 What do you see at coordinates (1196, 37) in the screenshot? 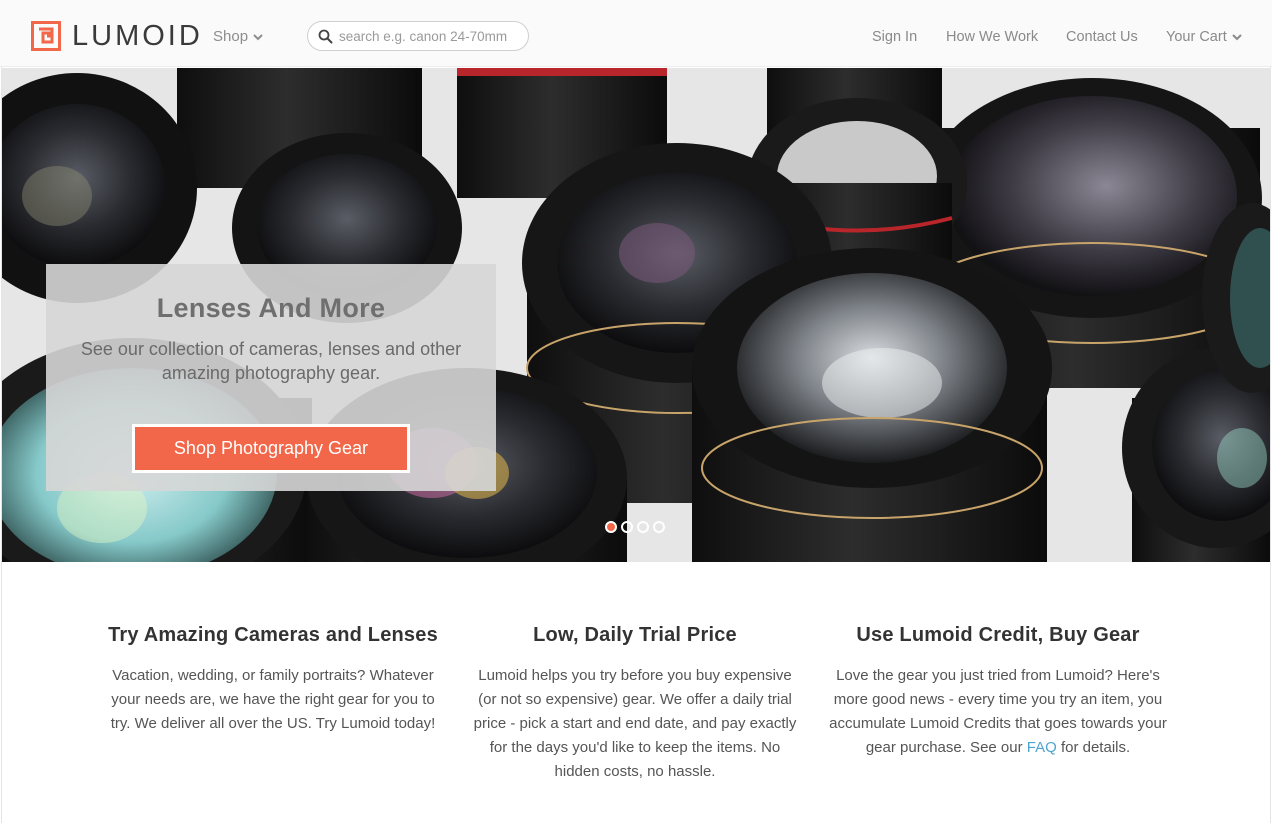
I see `cart-label: Your Cart` at bounding box center [1196, 37].